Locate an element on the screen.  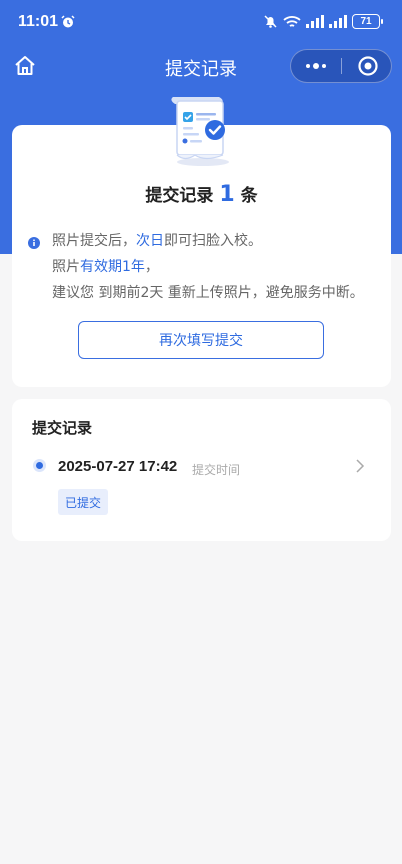
status-bar: 11:01 71 is located at coordinates (201, 23).